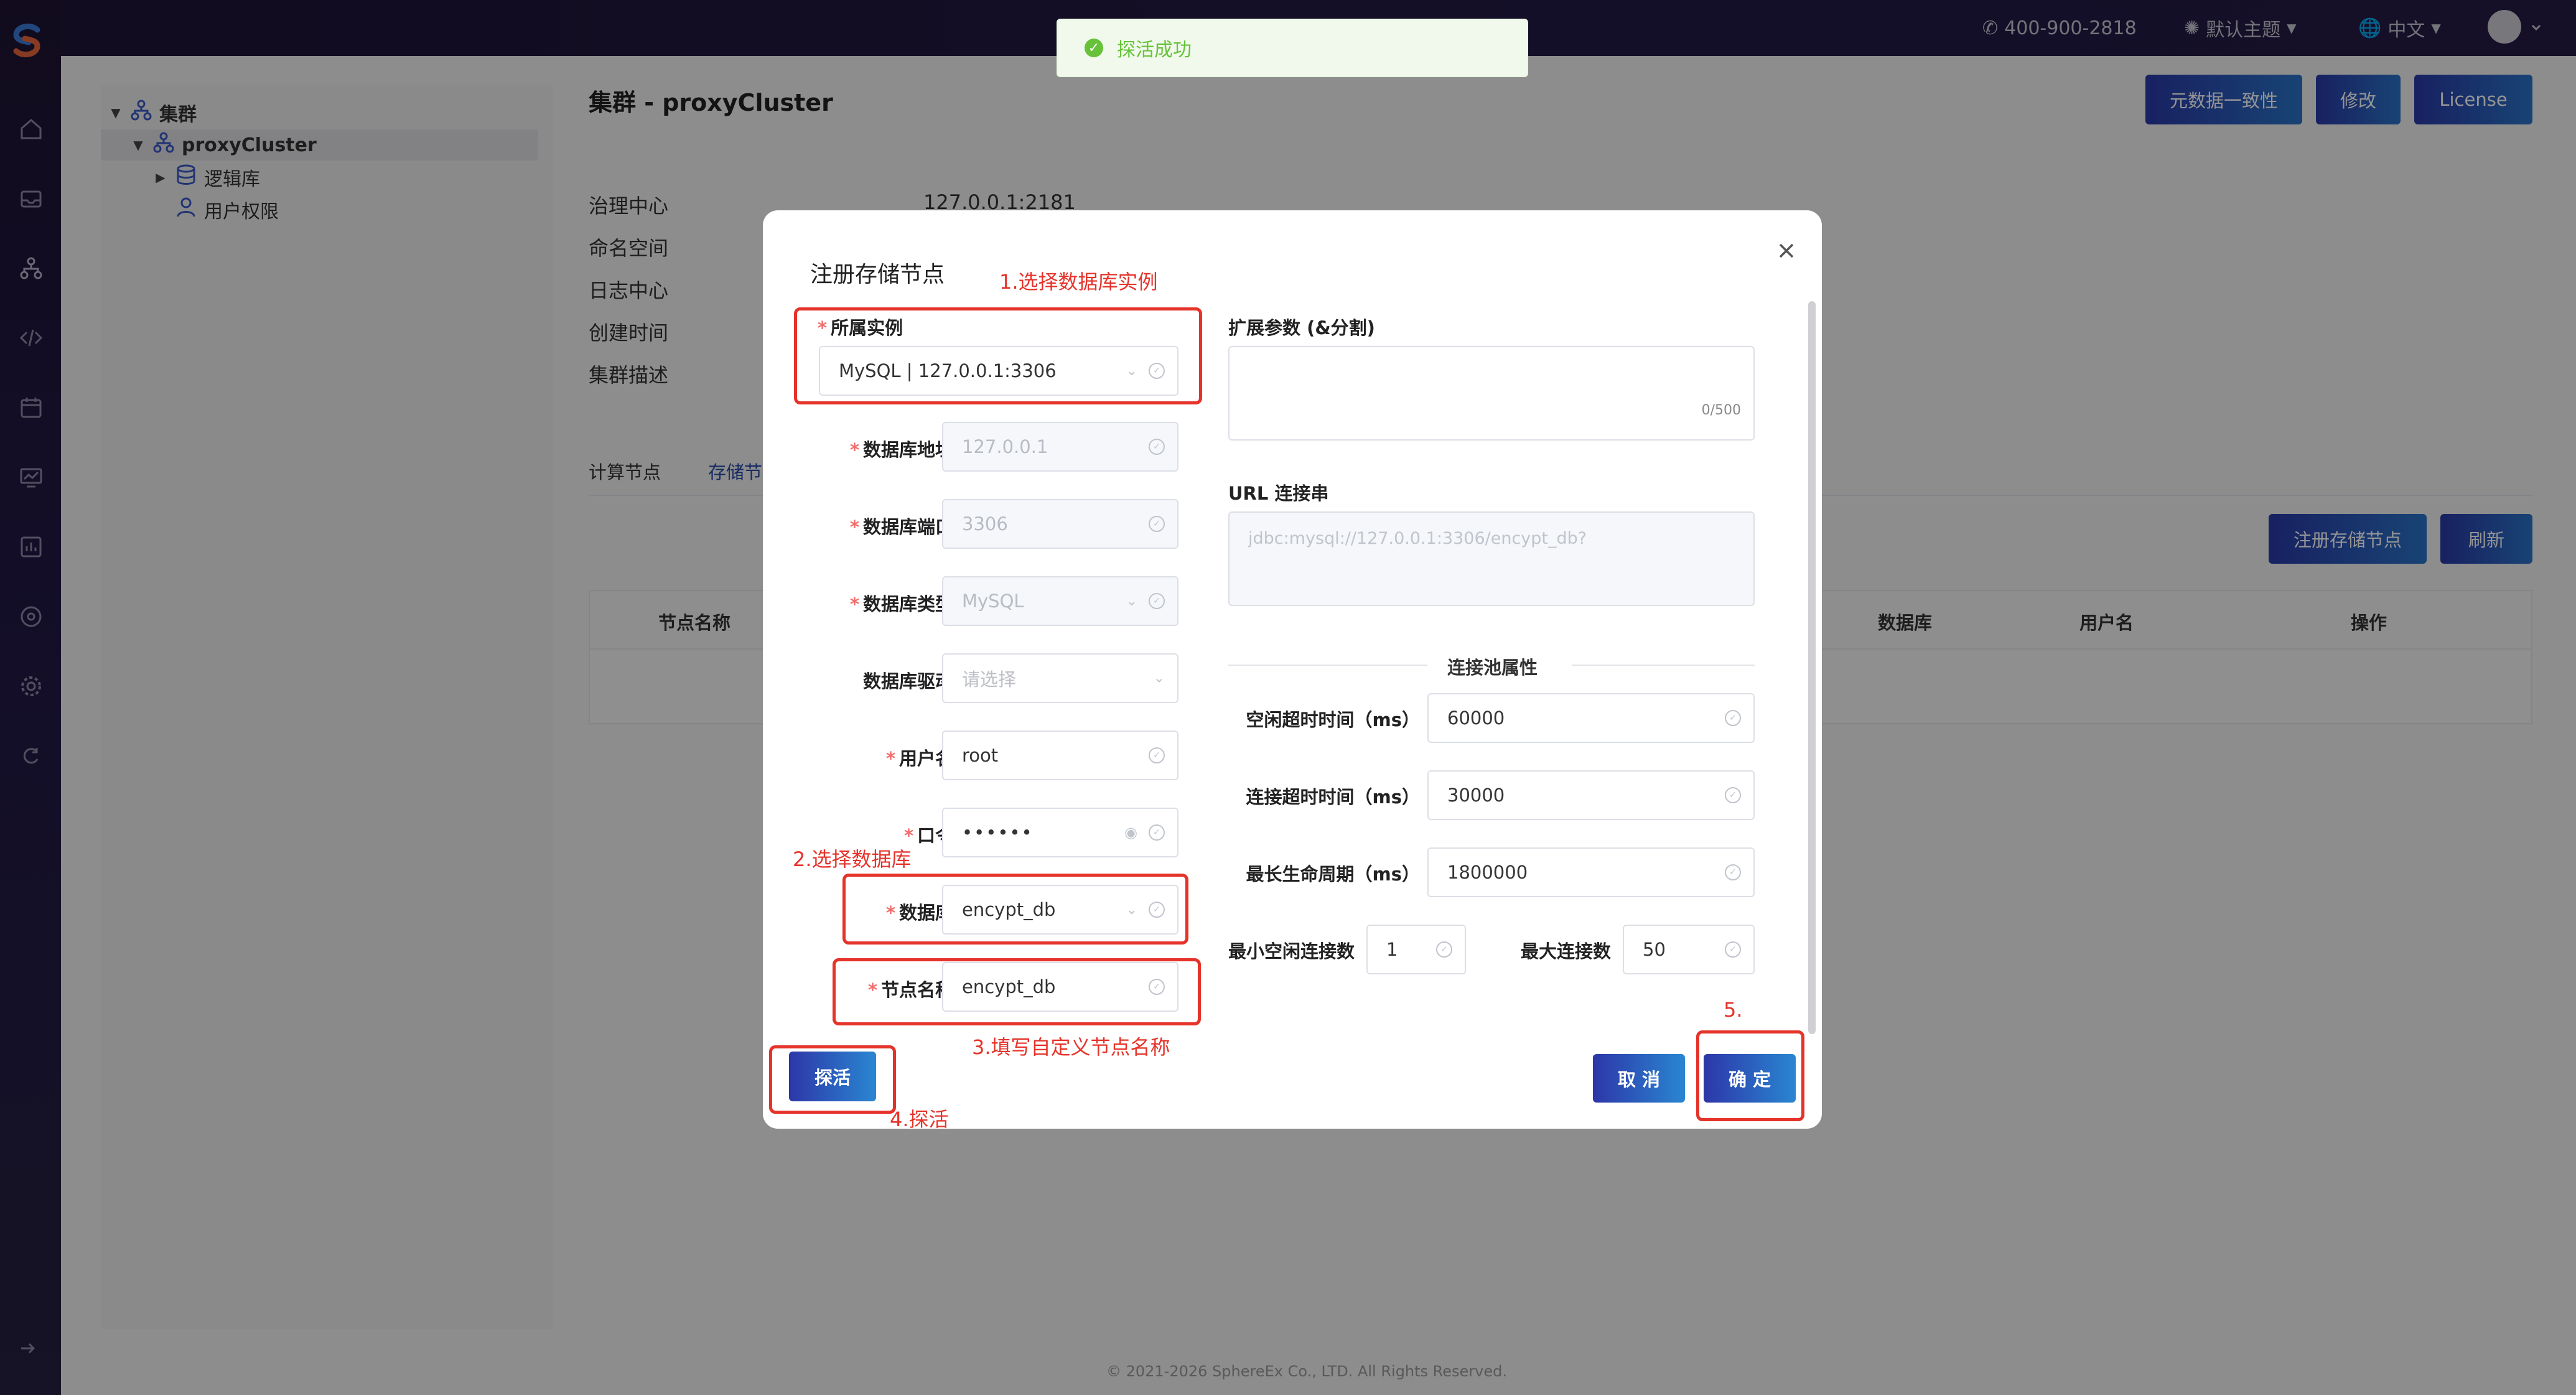 The width and height of the screenshot is (2576, 1395). What do you see at coordinates (1487, 872) in the screenshot?
I see `max-lifetime-value: 1800000` at bounding box center [1487, 872].